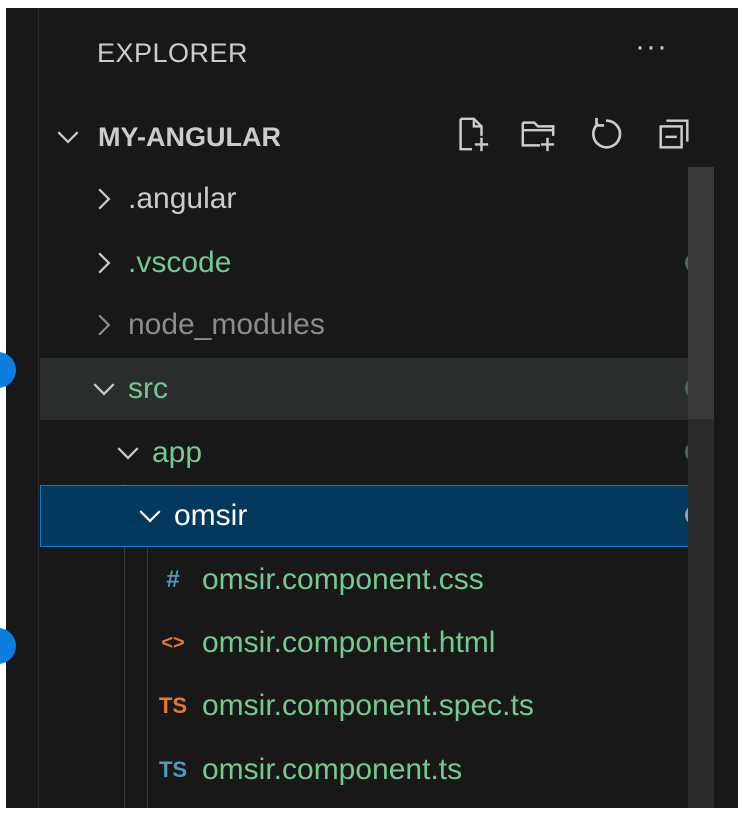  Describe the element at coordinates (701, 487) in the screenshot. I see `vertical-scrollbar` at that location.